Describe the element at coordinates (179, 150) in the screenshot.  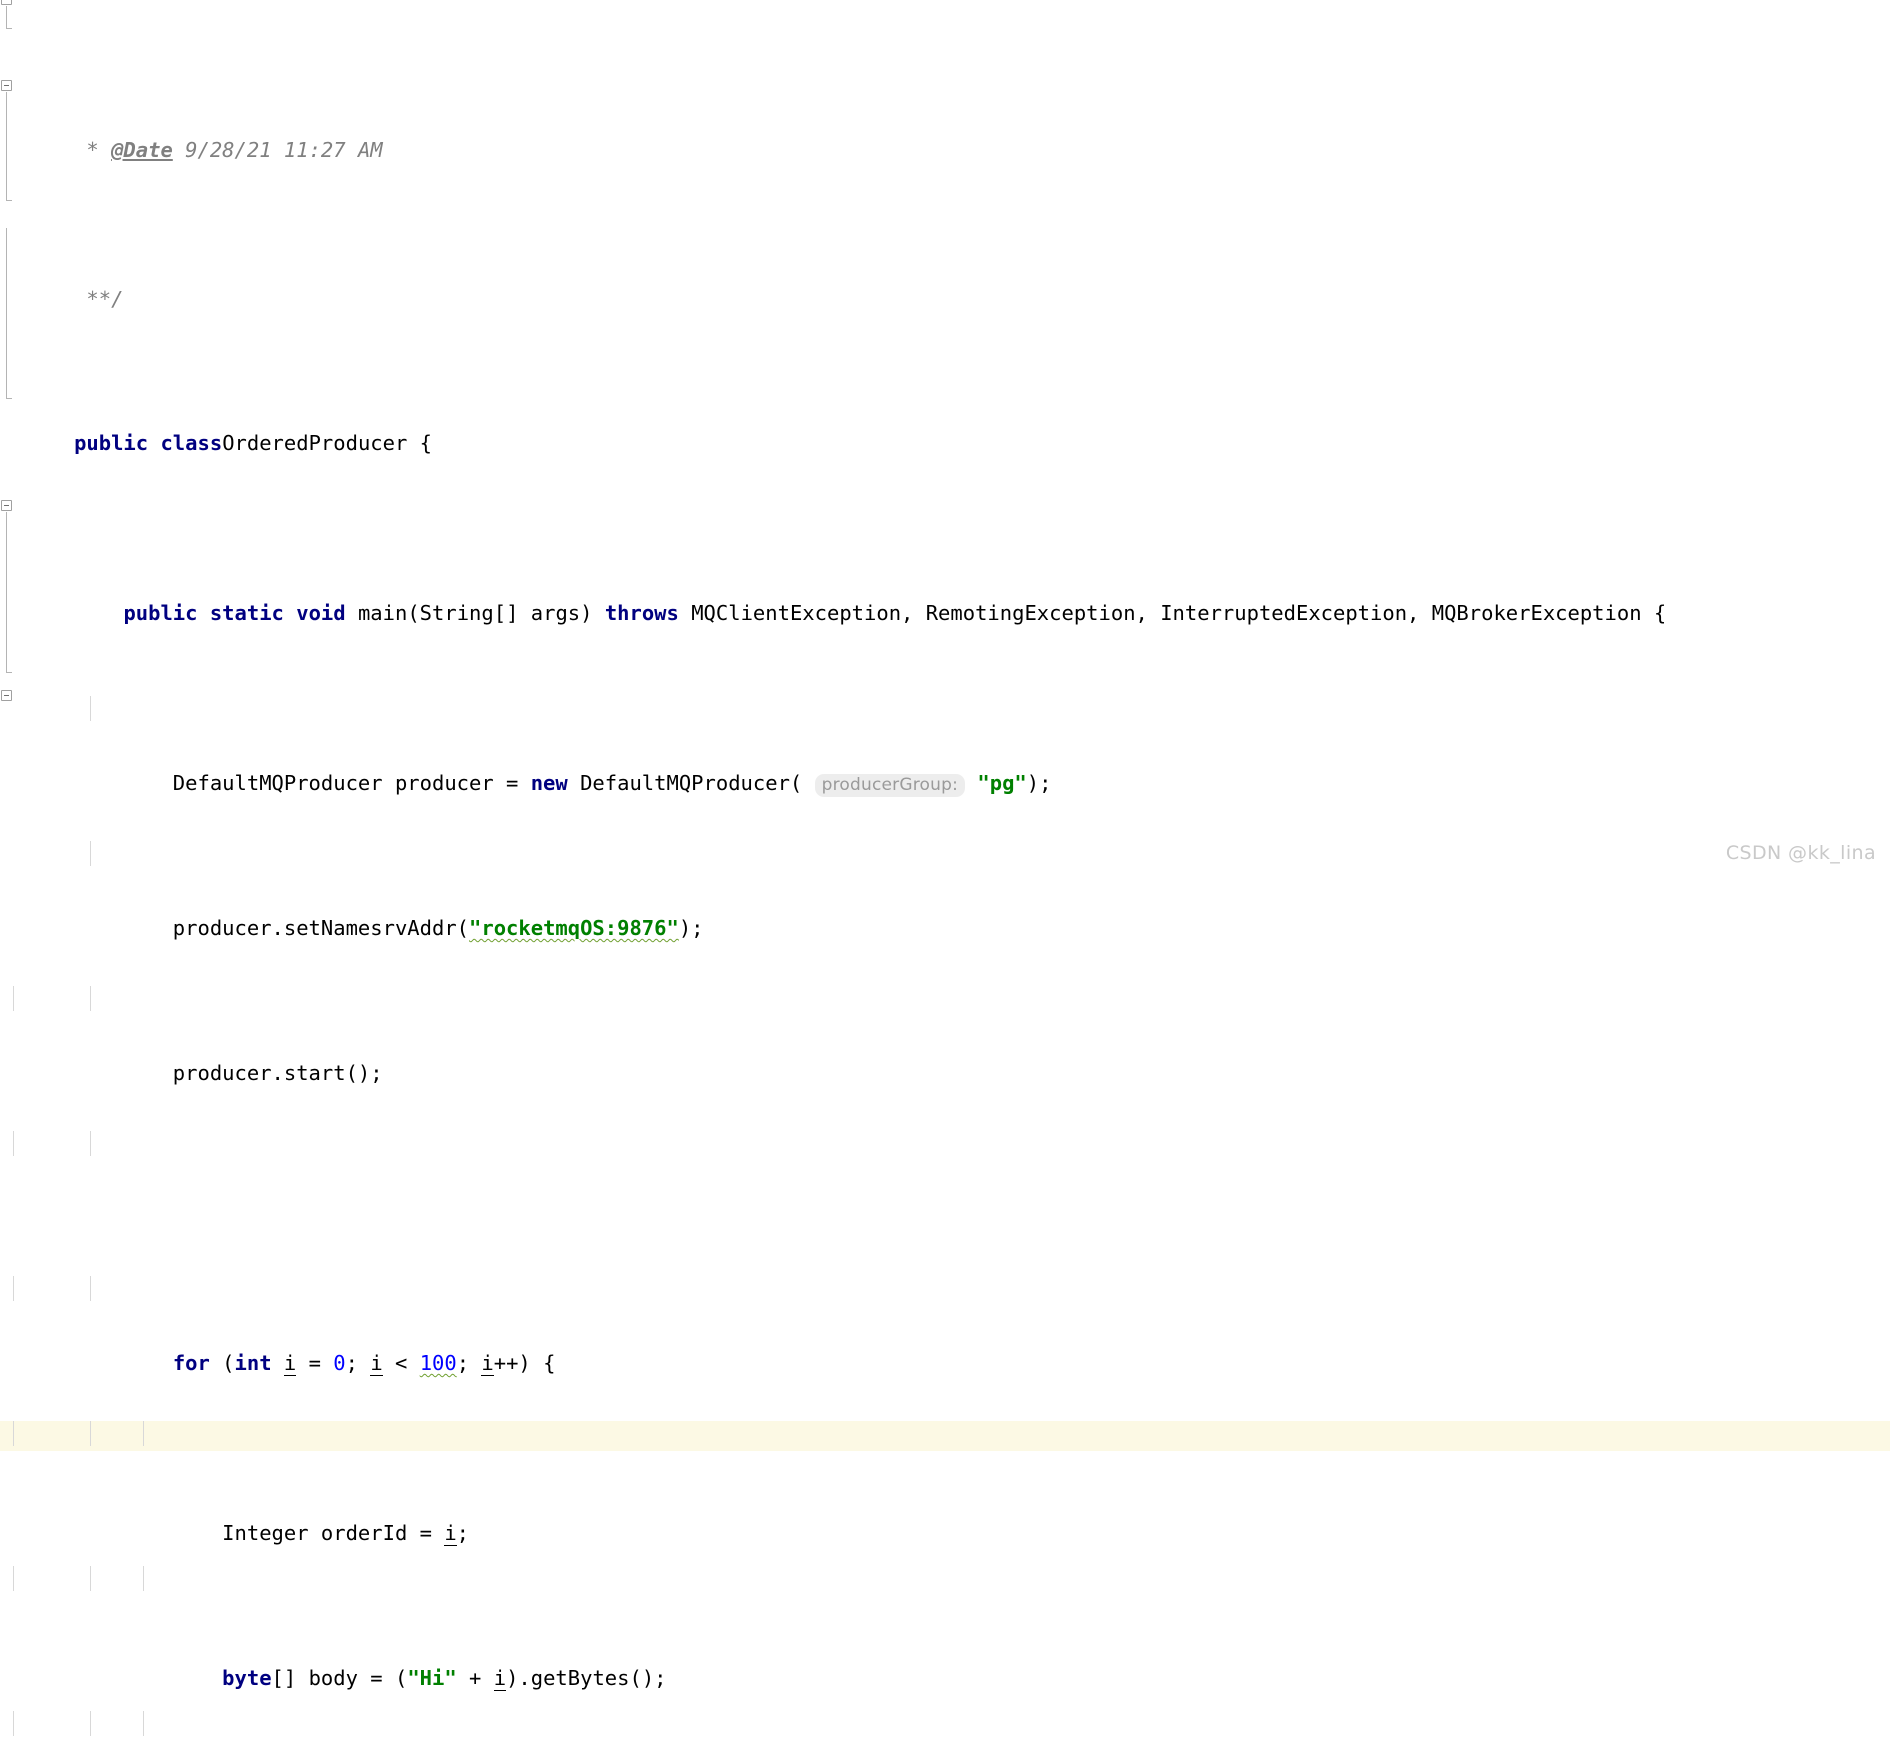
I see `javadoc-date` at that location.